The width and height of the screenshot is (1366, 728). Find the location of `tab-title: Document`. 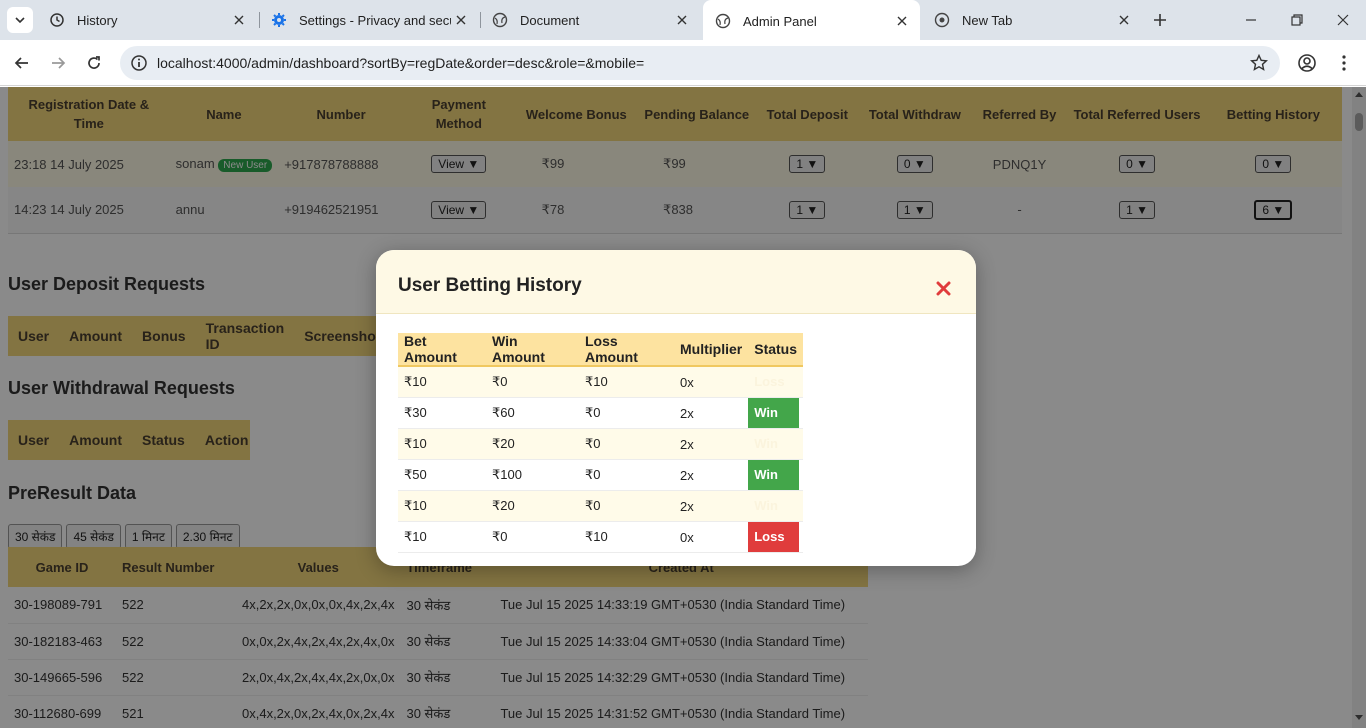

tab-title: Document is located at coordinates (550, 20).